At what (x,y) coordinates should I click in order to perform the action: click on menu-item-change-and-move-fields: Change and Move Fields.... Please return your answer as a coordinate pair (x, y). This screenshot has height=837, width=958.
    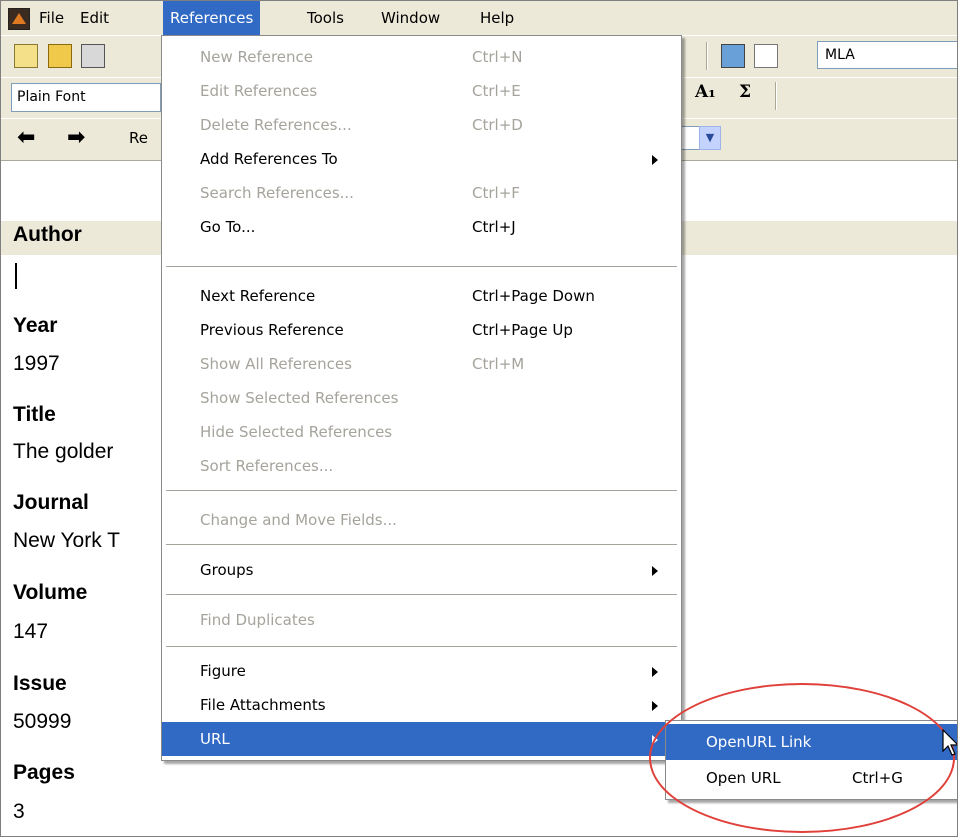
    Looking at the image, I should click on (421, 520).